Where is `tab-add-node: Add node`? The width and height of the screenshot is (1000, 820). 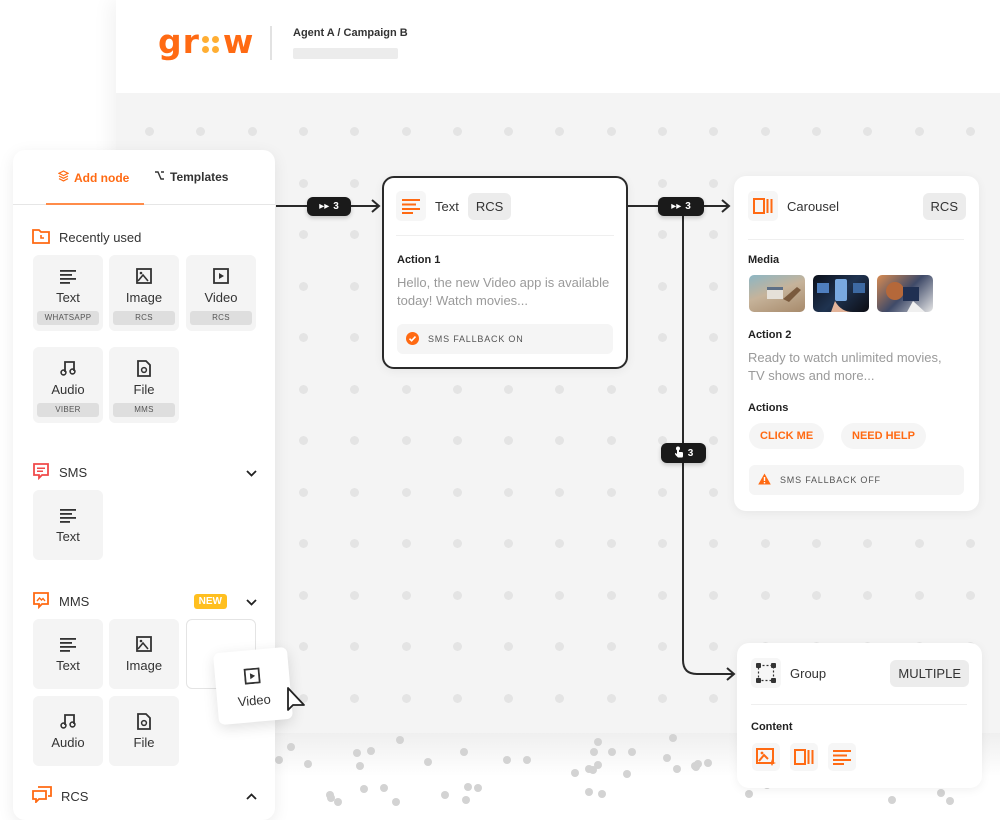 tab-add-node: Add node is located at coordinates (93, 177).